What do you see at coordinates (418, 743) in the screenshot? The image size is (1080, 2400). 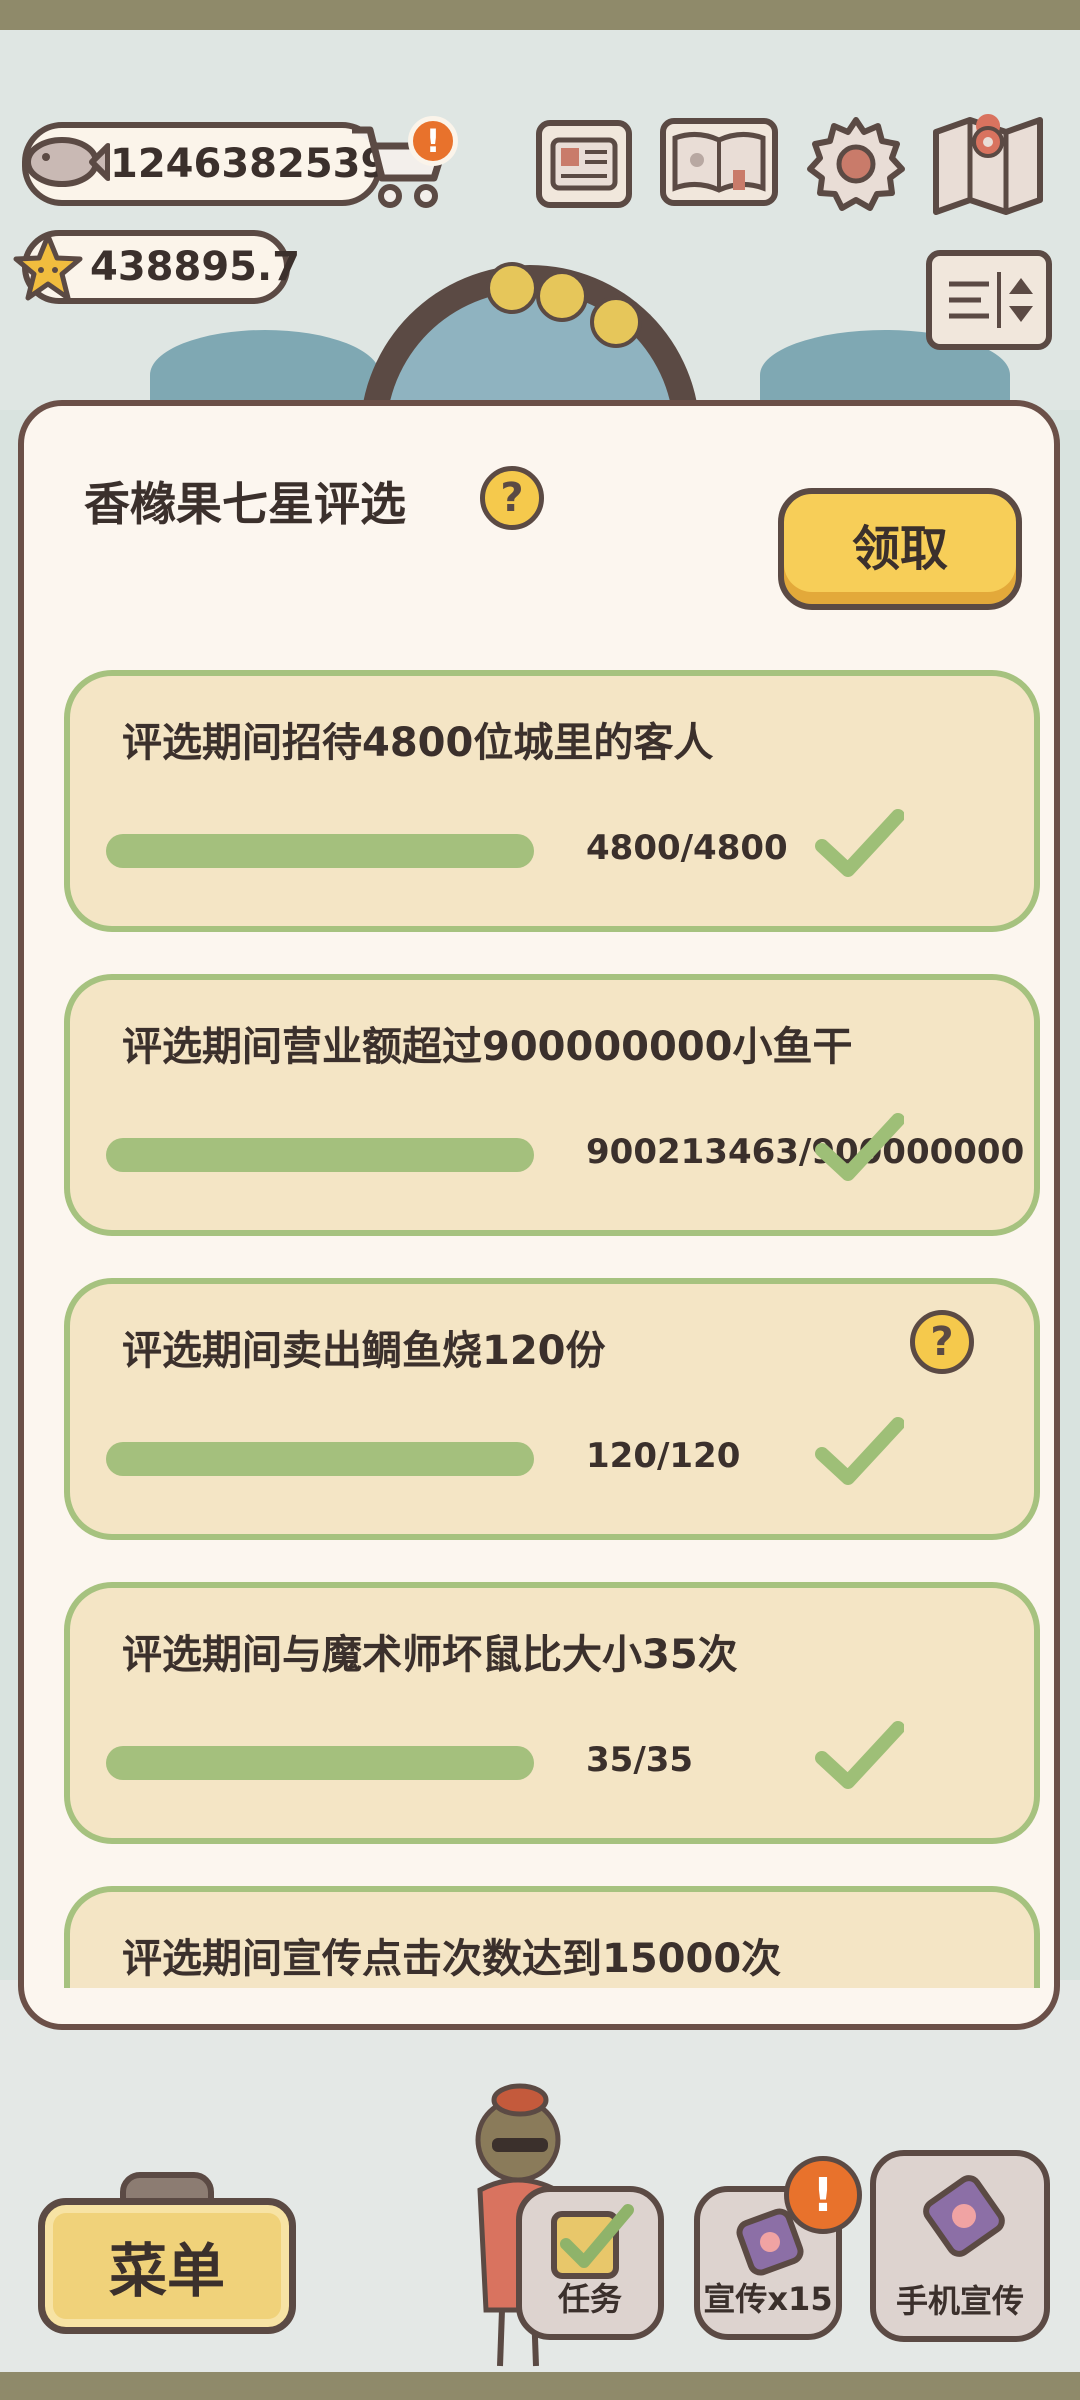 I see `task-title: 评选期间招待4800位城里的客人` at bounding box center [418, 743].